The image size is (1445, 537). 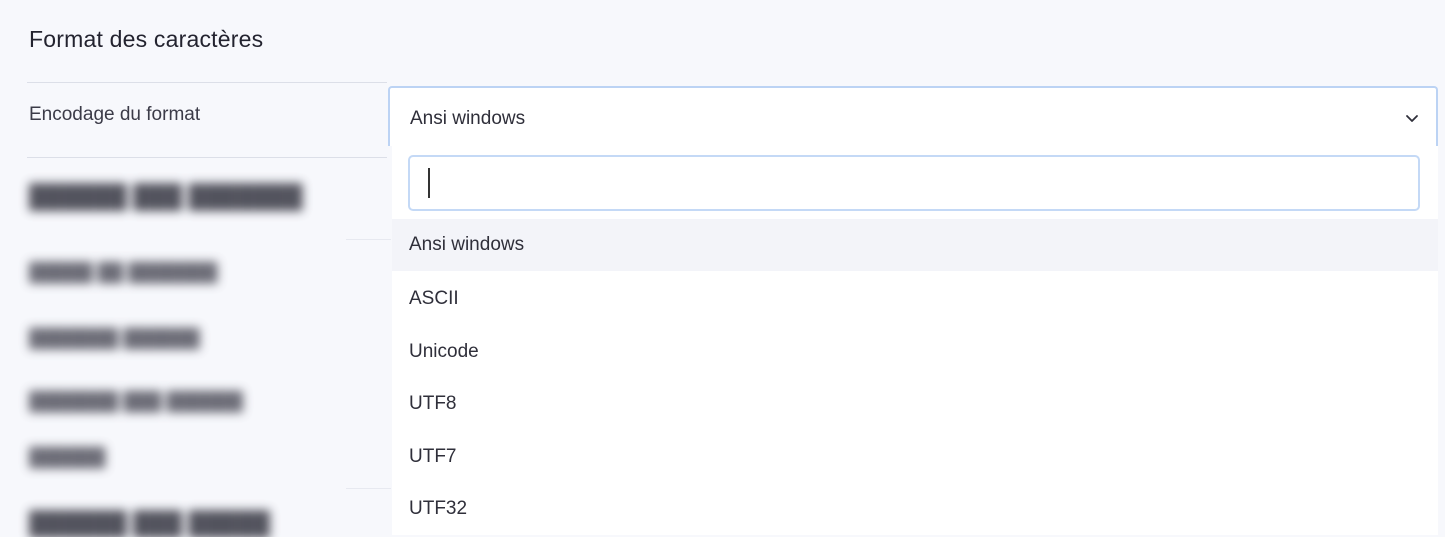 I want to click on option-utf7: UTF7, so click(x=915, y=457).